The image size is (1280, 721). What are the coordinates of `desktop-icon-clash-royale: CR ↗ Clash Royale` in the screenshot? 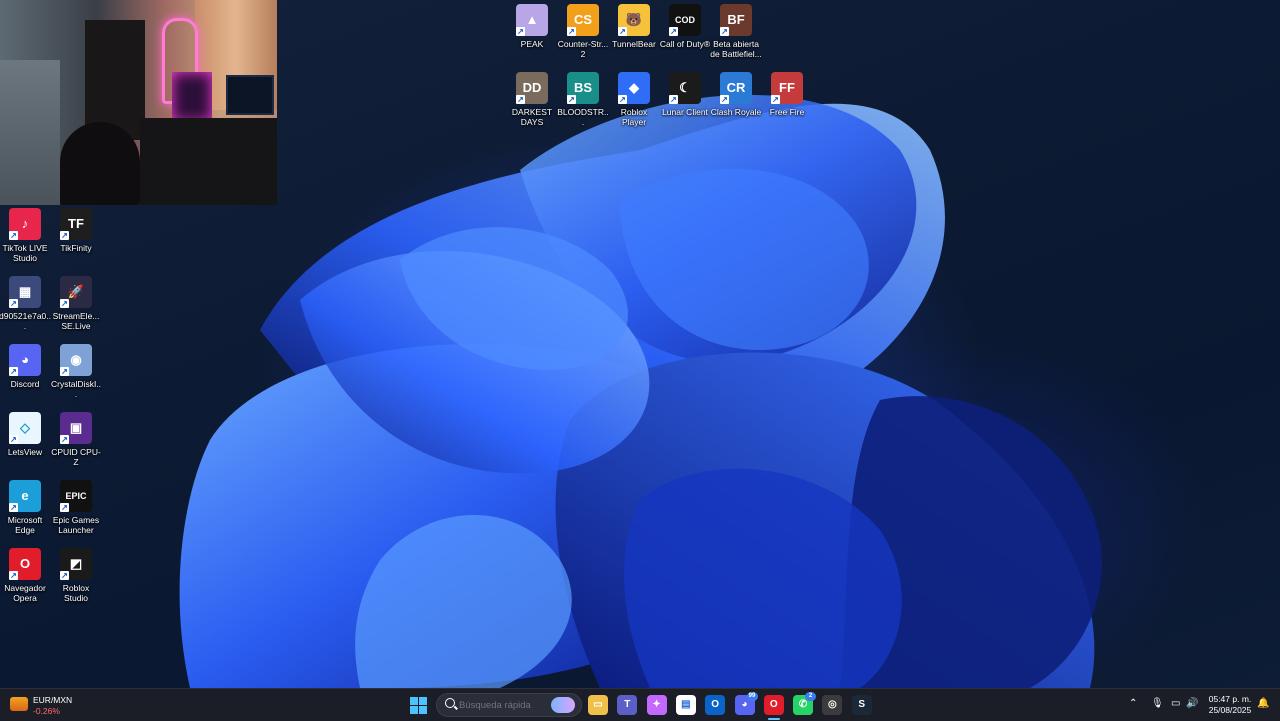 It's located at (736, 94).